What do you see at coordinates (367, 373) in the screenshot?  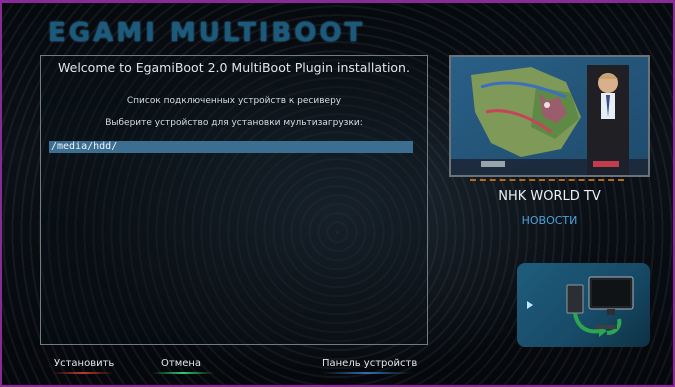 I see `device-panel-button-indicator` at bounding box center [367, 373].